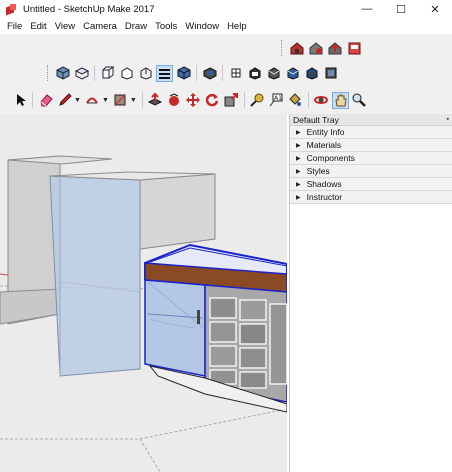  I want to click on monochrome-icon, so click(292, 73).